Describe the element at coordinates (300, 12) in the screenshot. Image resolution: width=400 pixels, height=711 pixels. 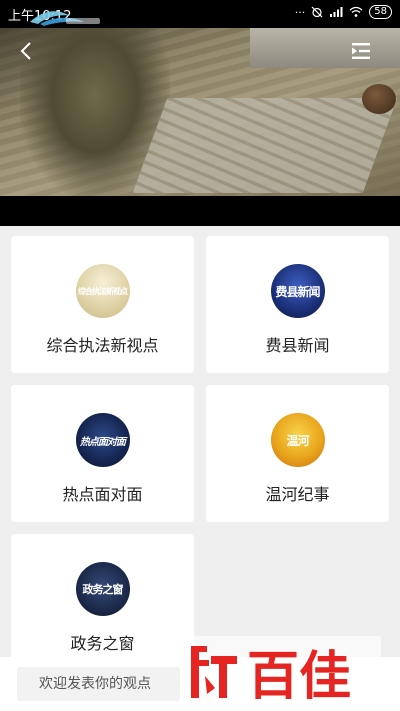
I see `more-dots-icon: ···` at that location.